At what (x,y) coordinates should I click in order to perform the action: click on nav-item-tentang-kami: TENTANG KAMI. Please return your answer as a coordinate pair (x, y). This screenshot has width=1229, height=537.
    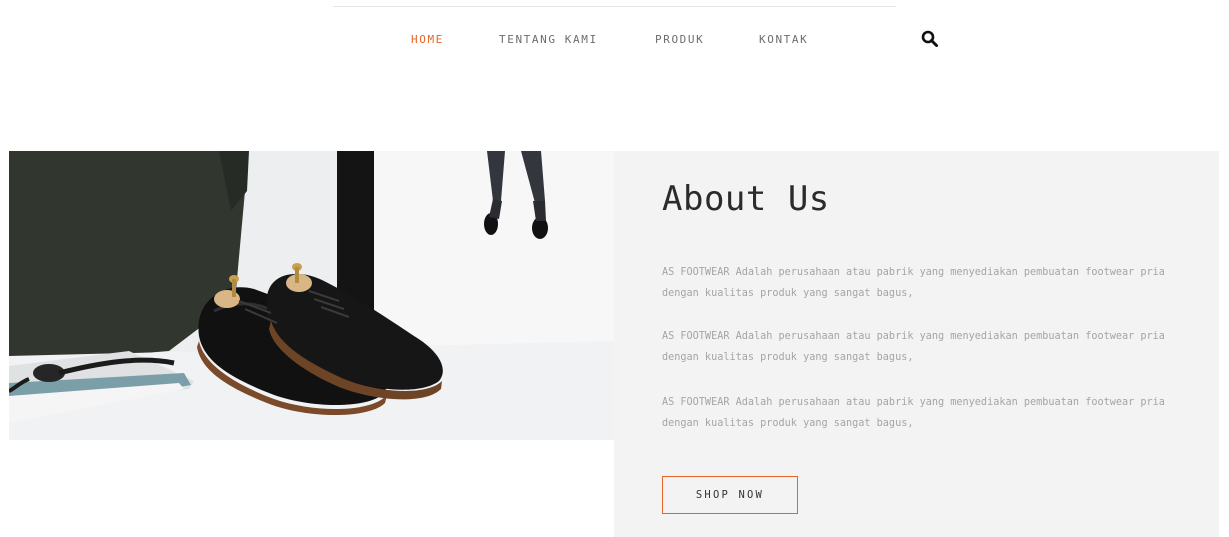
    Looking at the image, I should click on (548, 39).